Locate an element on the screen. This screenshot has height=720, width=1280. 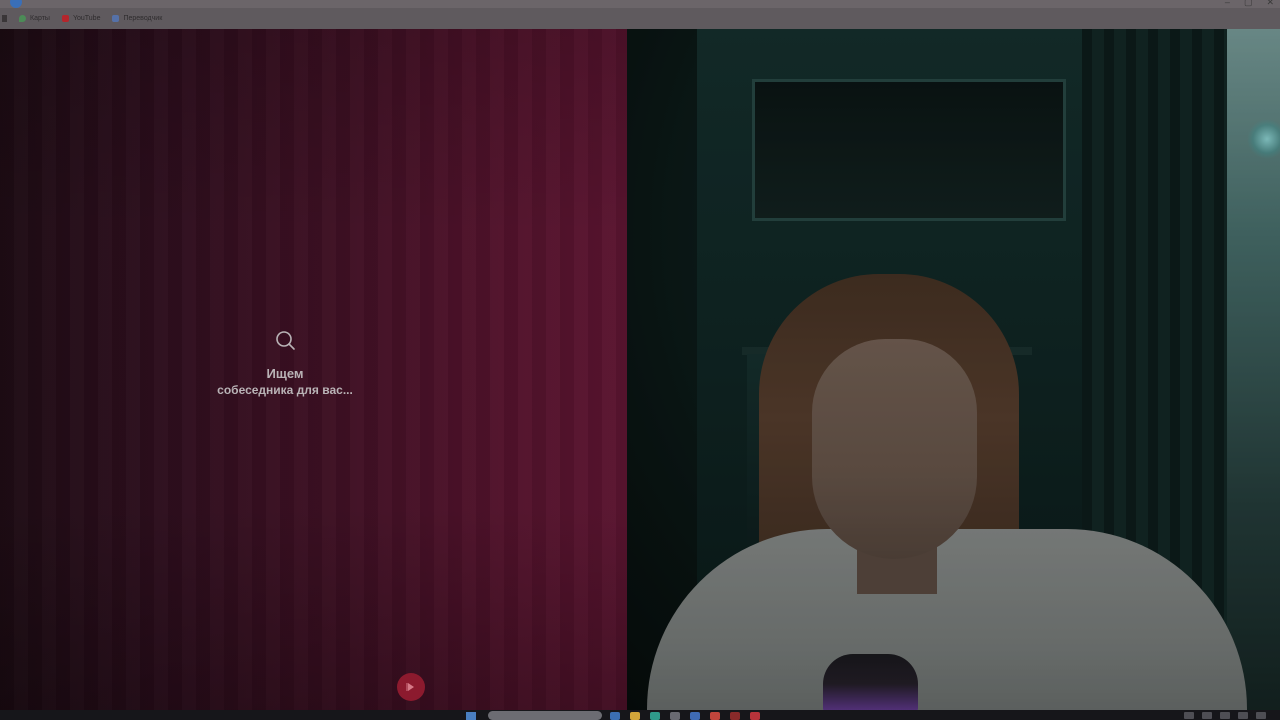
youtube-icon is located at coordinates (65, 18).